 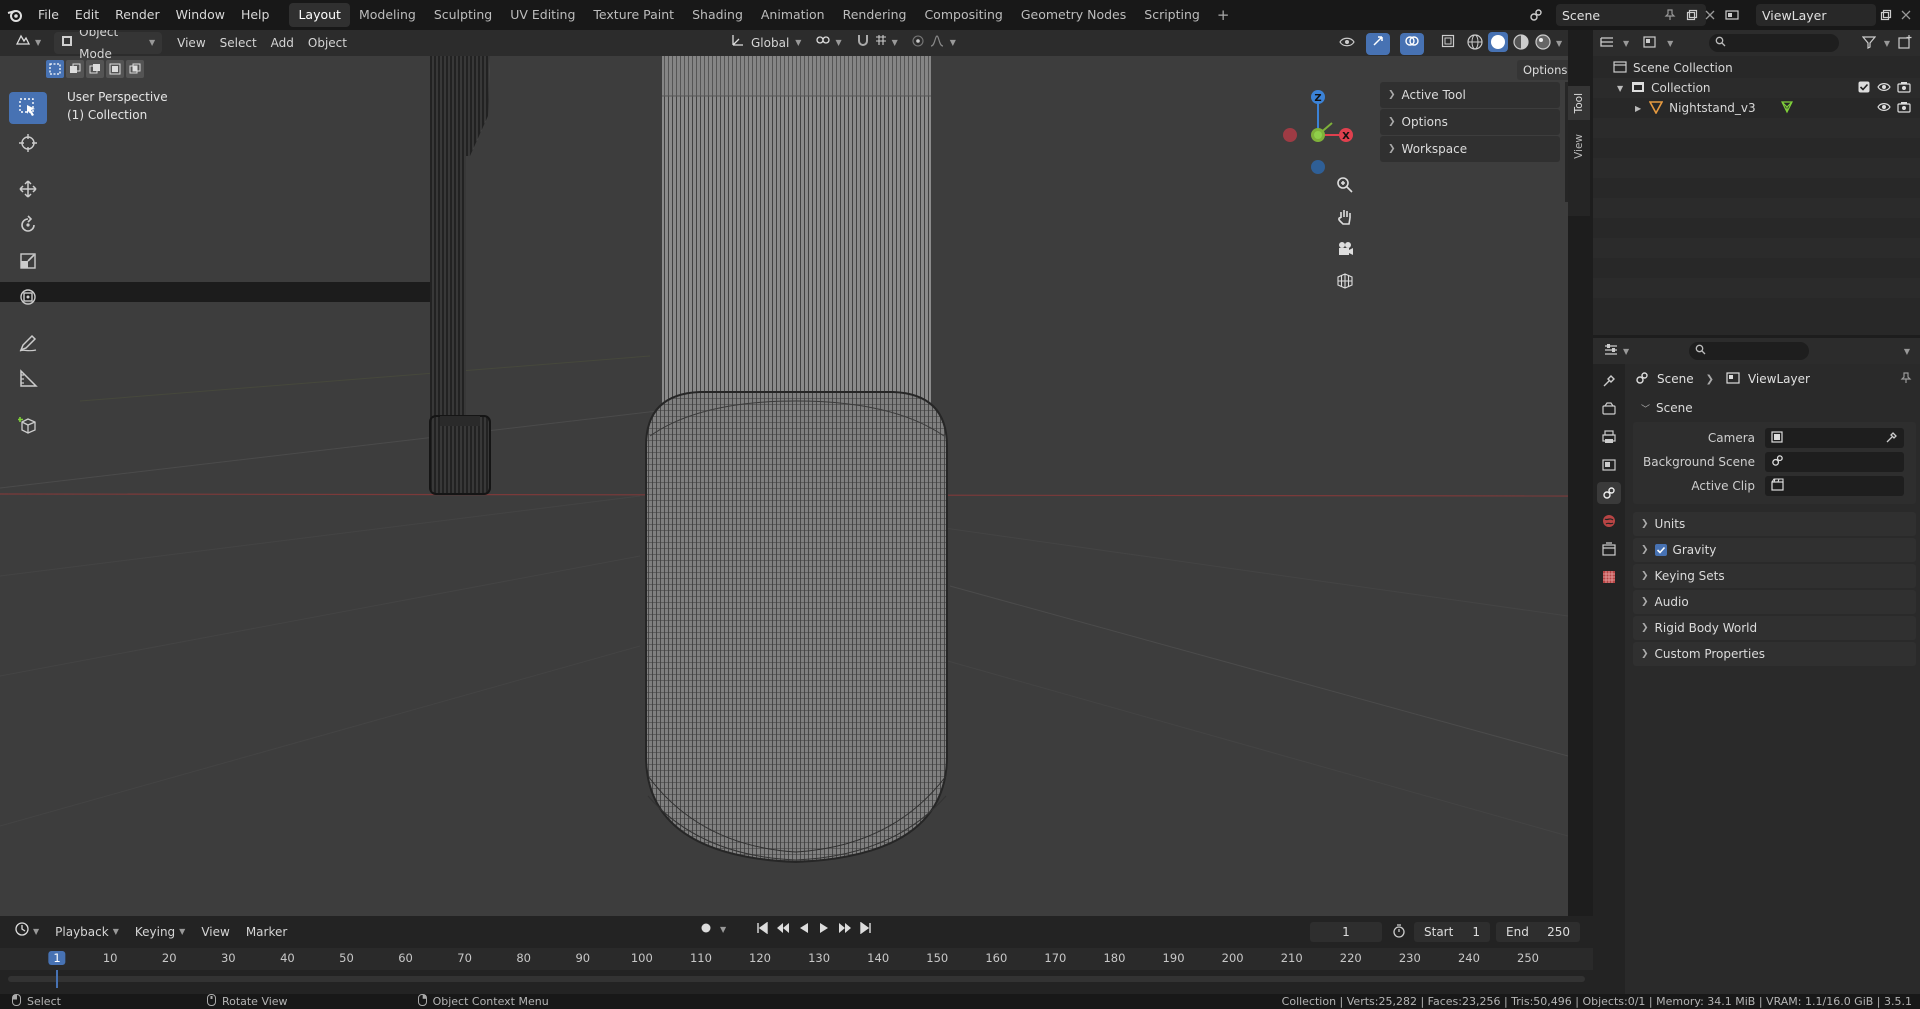 What do you see at coordinates (1318, 167) in the screenshot?
I see `gizmo-neg-z-axis` at bounding box center [1318, 167].